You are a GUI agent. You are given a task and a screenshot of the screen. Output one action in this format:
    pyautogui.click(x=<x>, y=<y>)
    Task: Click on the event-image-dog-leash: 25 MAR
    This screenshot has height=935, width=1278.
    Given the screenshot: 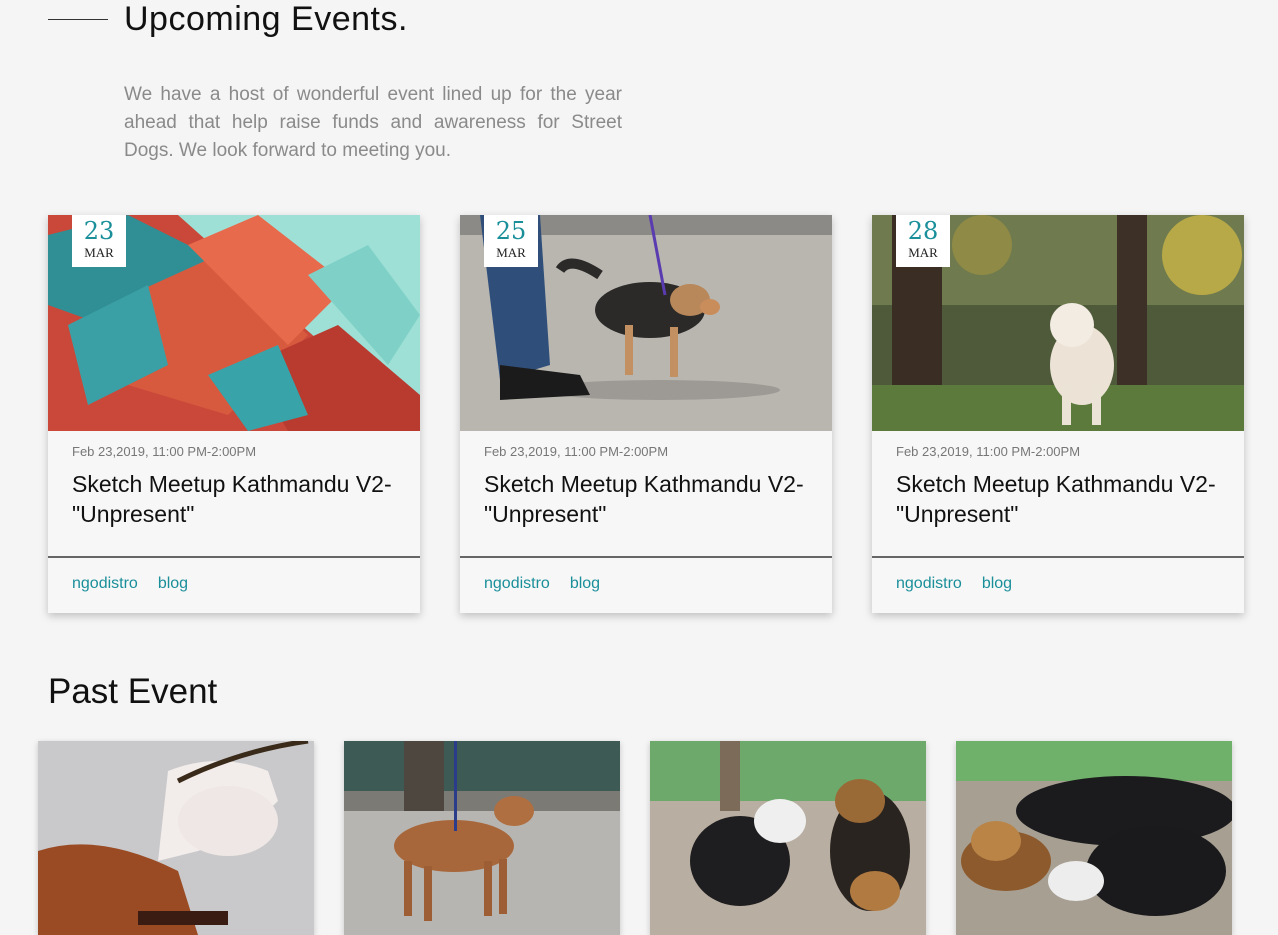 What is the action you would take?
    pyautogui.click(x=646, y=323)
    